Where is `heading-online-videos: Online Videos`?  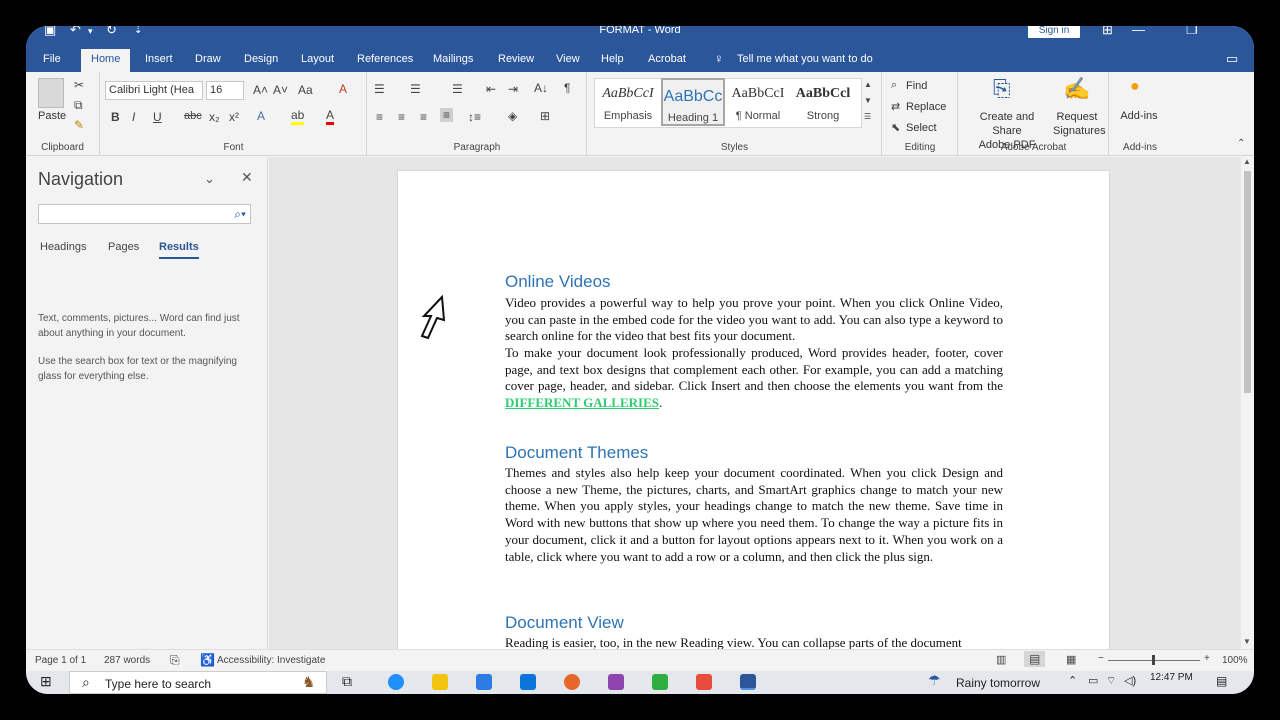
heading-online-videos: Online Videos is located at coordinates (558, 282).